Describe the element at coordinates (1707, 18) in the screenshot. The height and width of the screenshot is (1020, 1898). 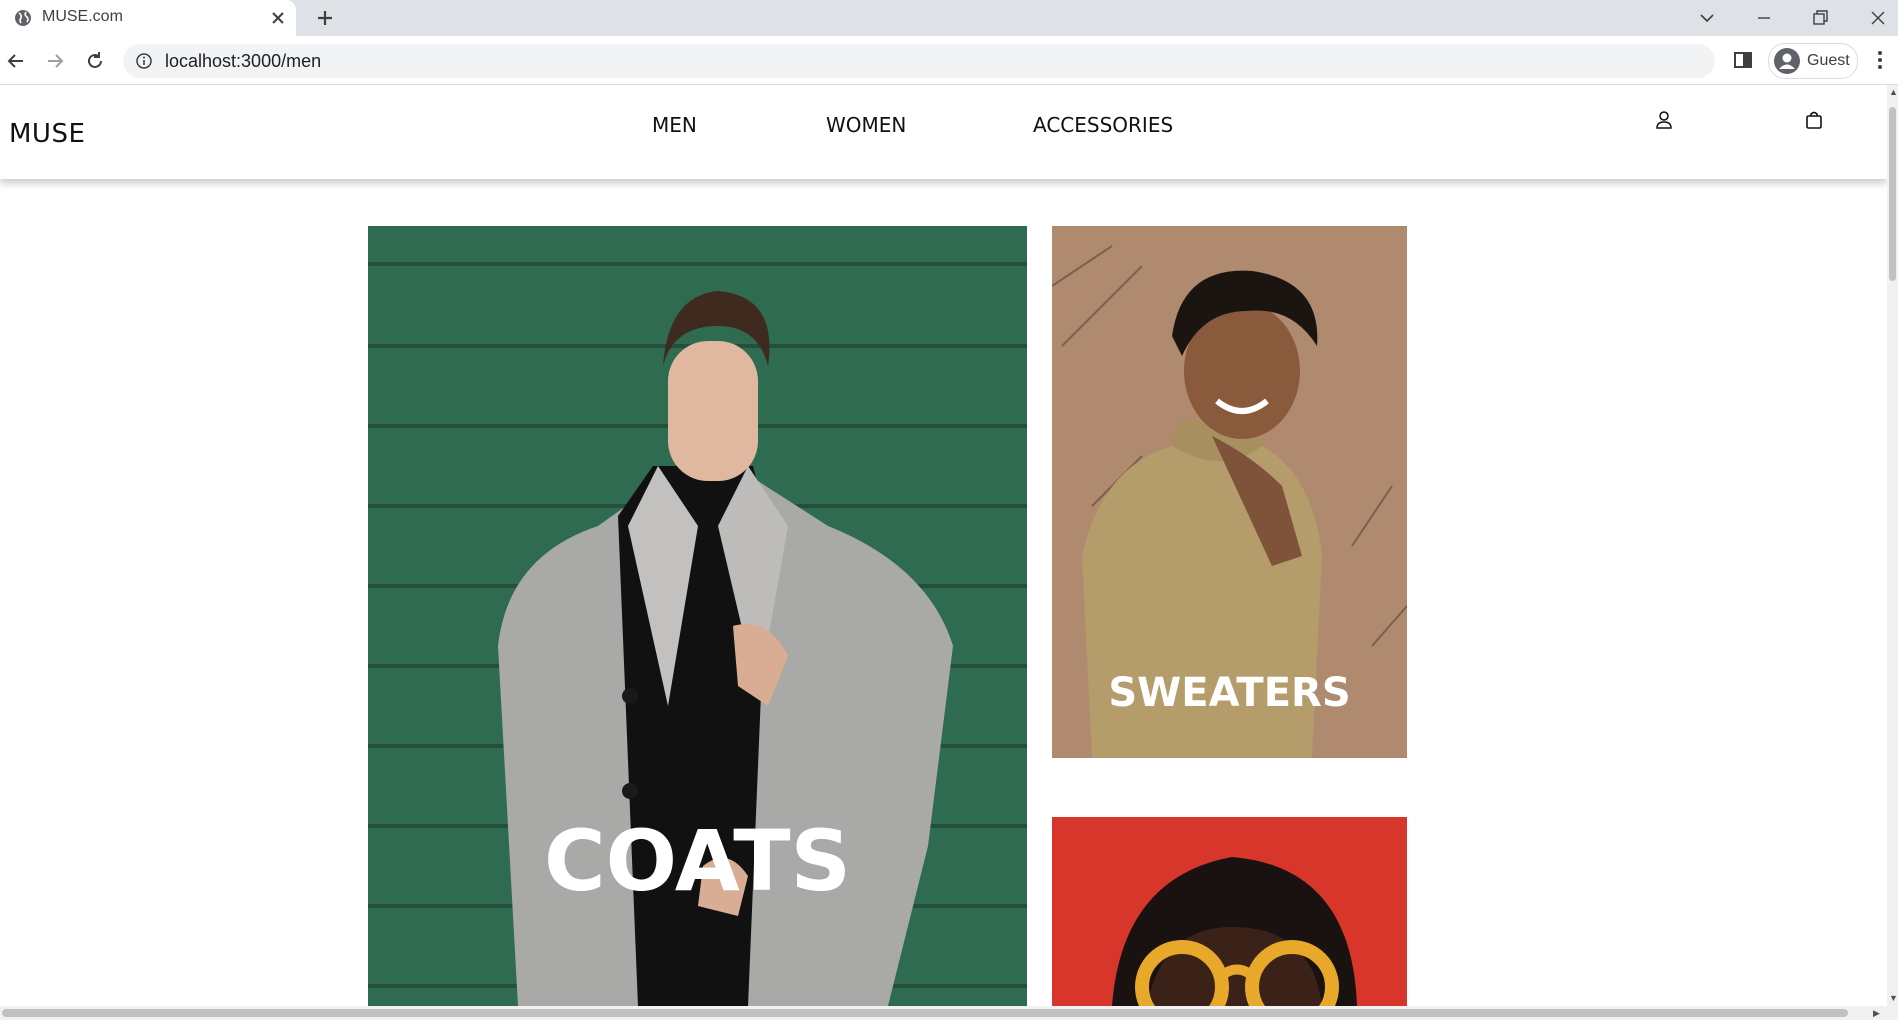
I see `chevron-down-icon` at that location.